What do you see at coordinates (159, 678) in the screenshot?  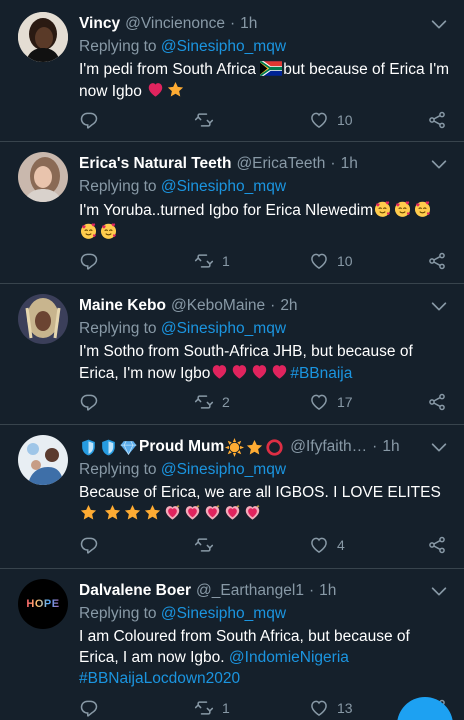 I see `hashtag-link: #BBNaijaLocdown2020` at bounding box center [159, 678].